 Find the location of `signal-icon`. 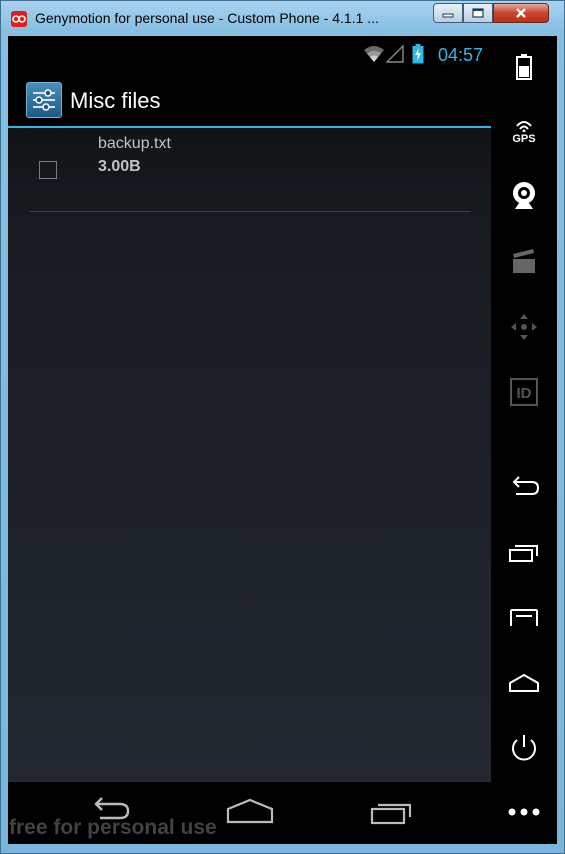

signal-icon is located at coordinates (395, 54).